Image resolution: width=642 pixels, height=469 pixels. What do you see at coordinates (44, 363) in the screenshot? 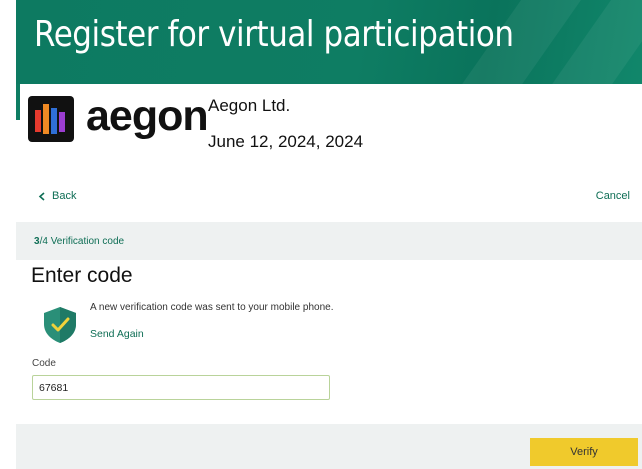
I see `code-label: Code` at bounding box center [44, 363].